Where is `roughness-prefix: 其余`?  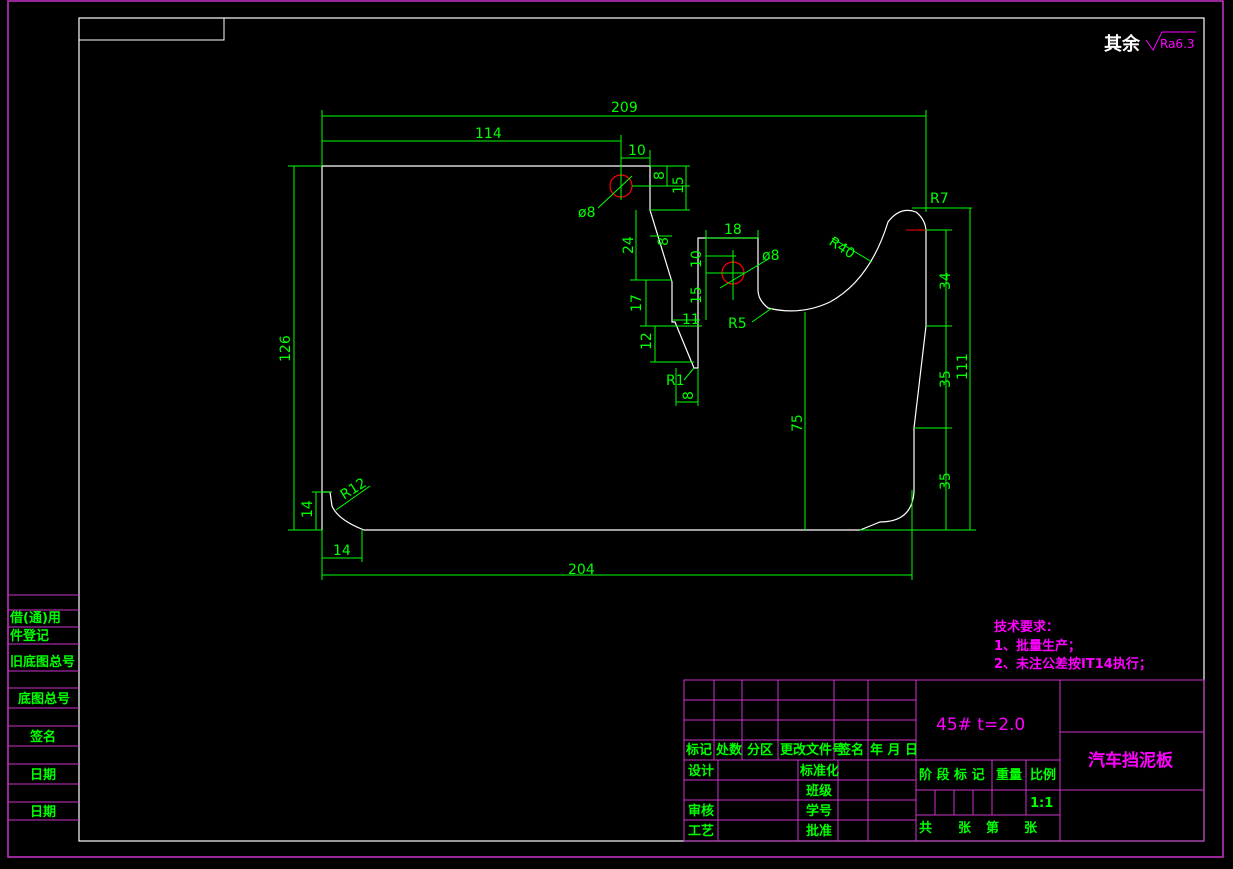 roughness-prefix: 其余 is located at coordinates (1122, 44).